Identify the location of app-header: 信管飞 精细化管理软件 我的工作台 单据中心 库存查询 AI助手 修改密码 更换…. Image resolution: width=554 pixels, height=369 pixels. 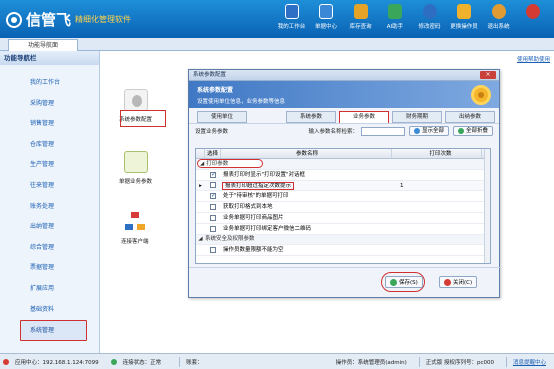
(277, 19).